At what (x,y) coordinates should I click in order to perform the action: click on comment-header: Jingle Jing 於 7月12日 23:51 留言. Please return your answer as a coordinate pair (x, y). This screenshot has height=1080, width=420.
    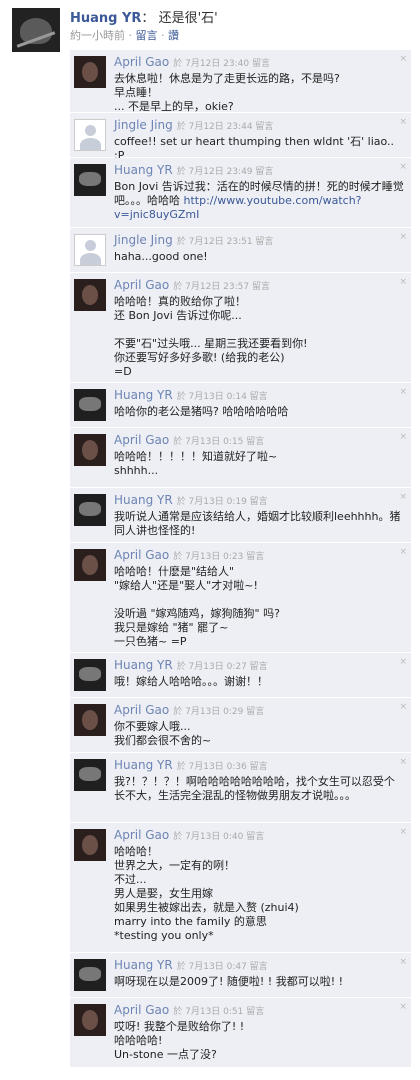
    Looking at the image, I should click on (193, 240).